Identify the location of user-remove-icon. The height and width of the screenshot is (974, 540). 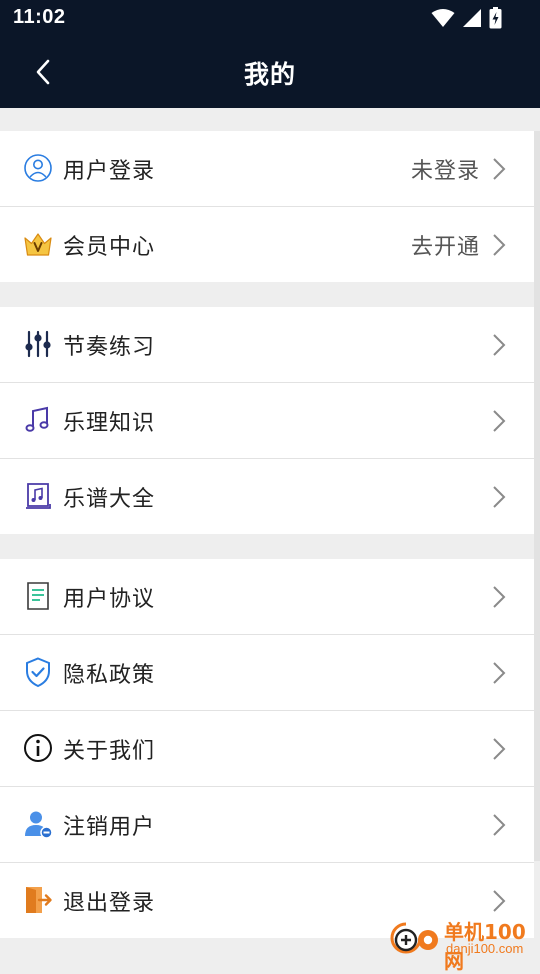
(38, 824).